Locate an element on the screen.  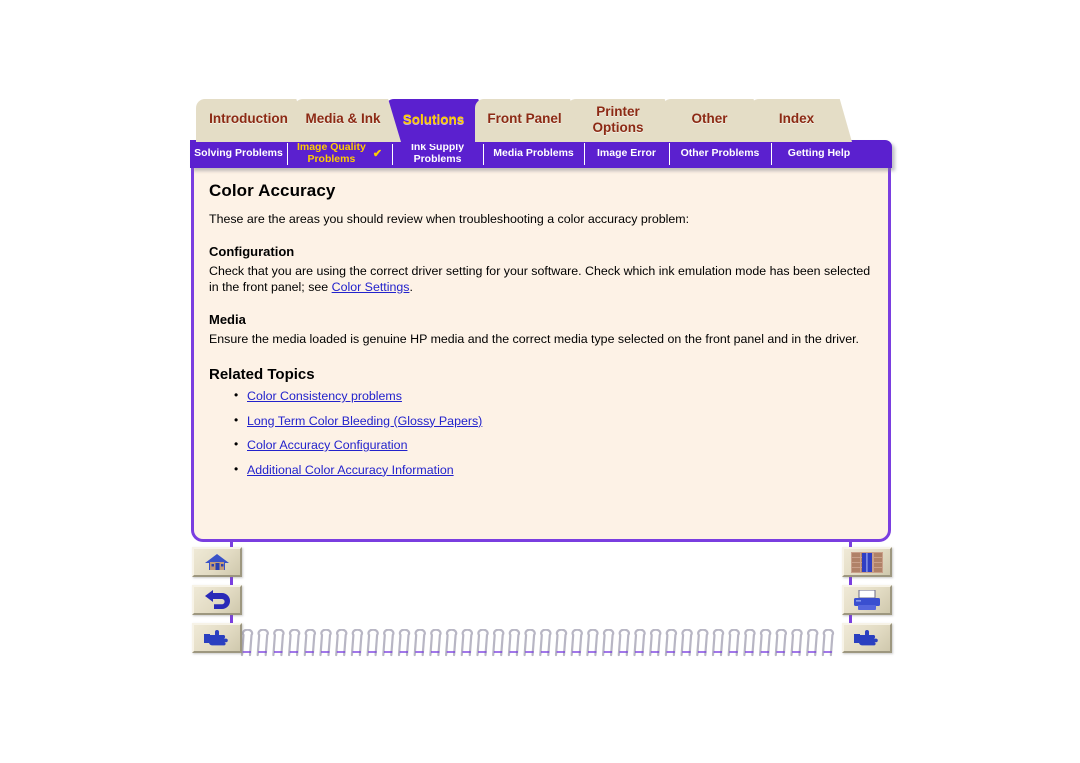
related-topic-link-1: Color Consistency problems is located at coordinates (324, 396).